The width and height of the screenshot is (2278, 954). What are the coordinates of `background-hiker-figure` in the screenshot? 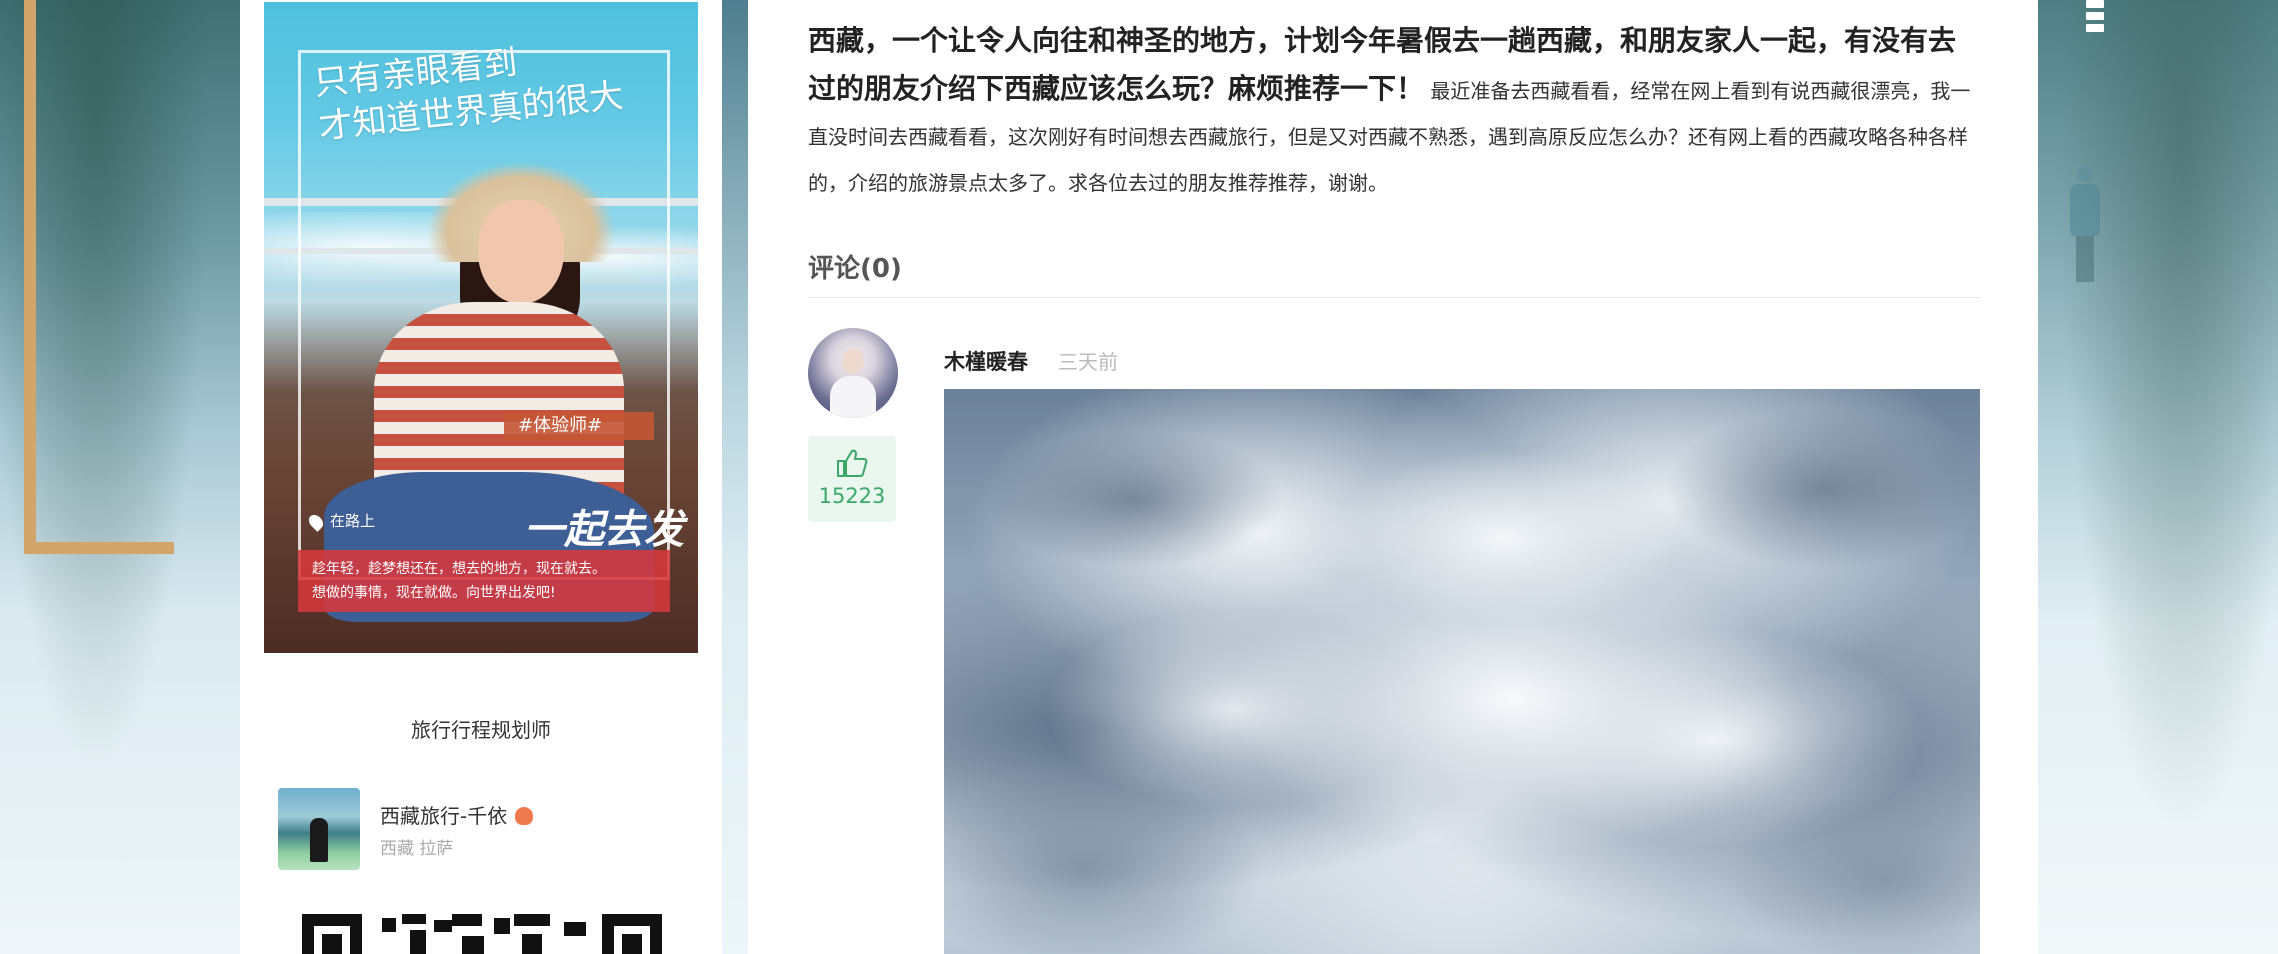 It's located at (2085, 226).